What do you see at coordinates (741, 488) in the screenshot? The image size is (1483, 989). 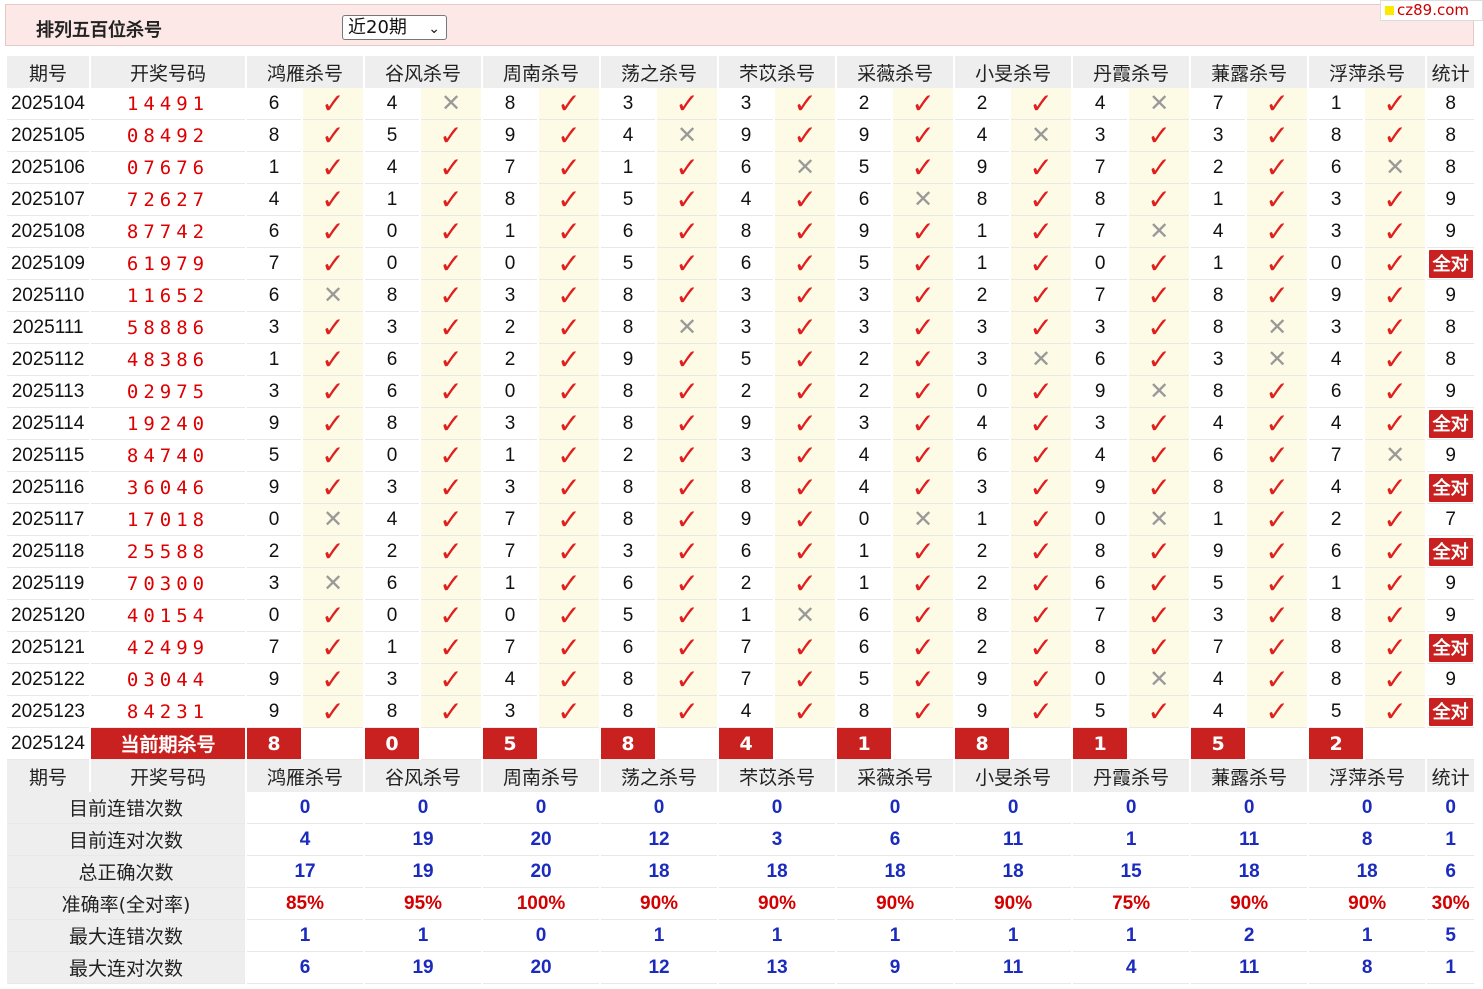 I see `table-row: 2025116 36046 9 ✓ 3 ✓ 3 ✓ 8 ✓ 8 ✓ 4 ✓ 3 ✓ 9 ✓ 8 ✓ 4 ✓ 全对` at bounding box center [741, 488].